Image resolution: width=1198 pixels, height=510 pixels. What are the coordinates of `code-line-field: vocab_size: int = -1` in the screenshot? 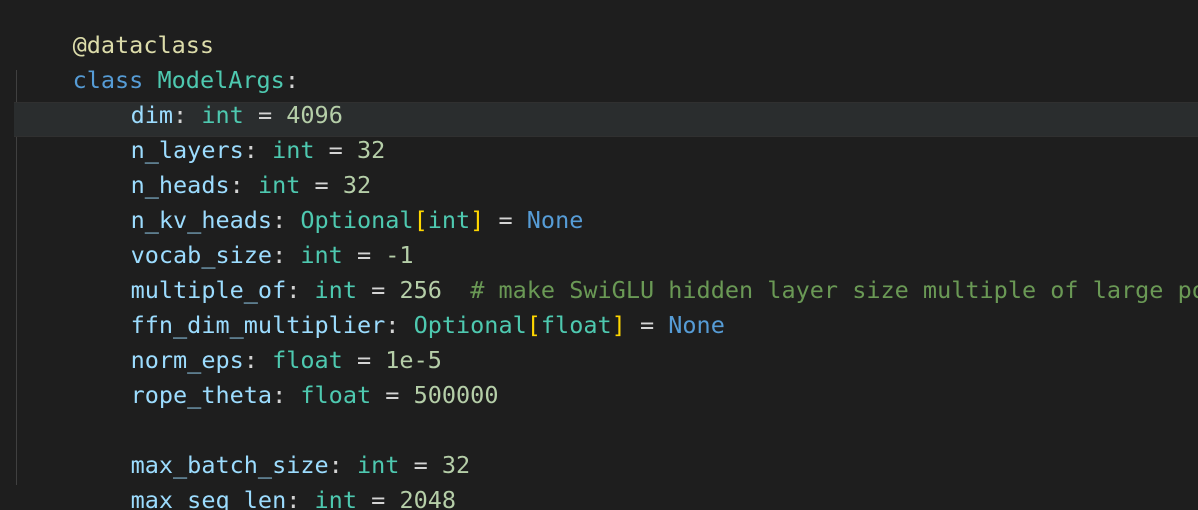 It's located at (272, 255).